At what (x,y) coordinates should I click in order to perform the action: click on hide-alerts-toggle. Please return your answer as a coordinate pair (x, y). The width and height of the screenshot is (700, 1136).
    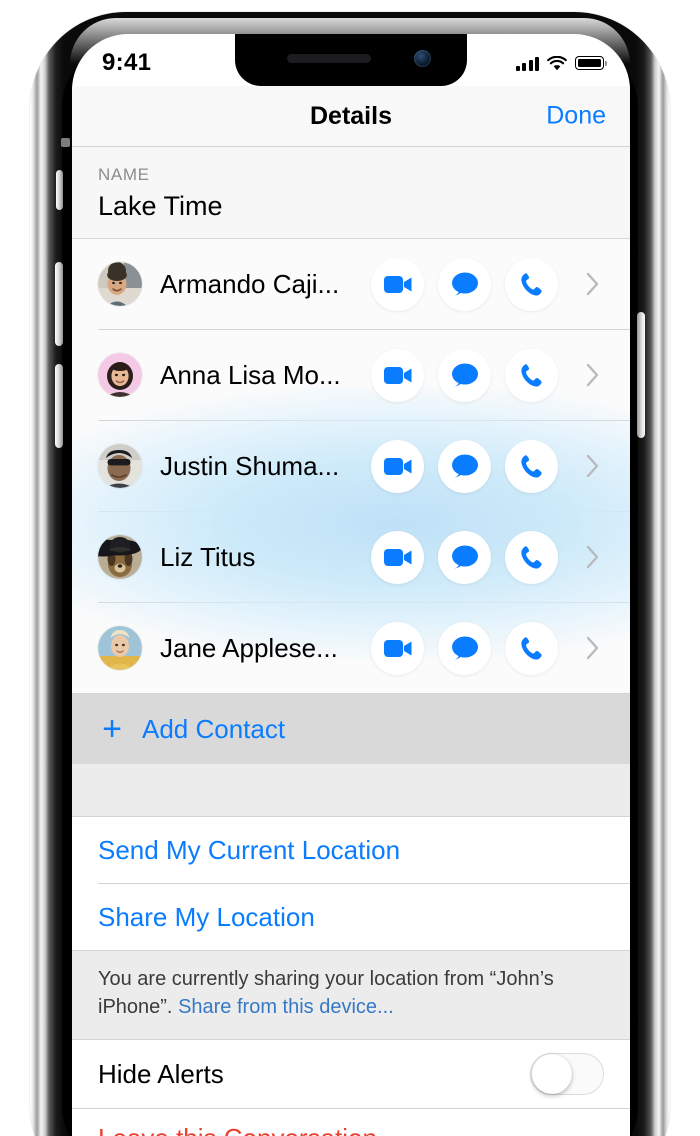
    Looking at the image, I should click on (567, 1074).